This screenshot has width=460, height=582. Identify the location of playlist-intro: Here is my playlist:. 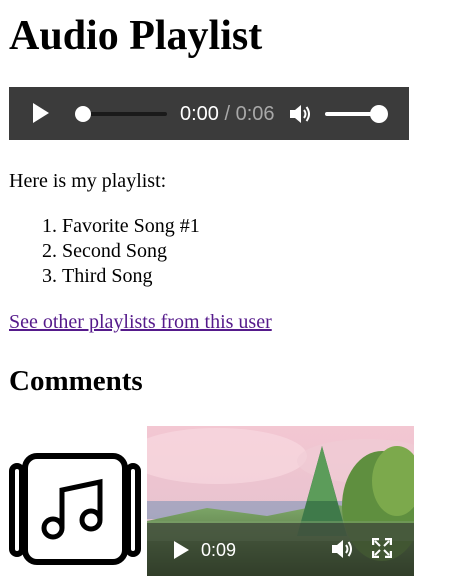
(88, 181).